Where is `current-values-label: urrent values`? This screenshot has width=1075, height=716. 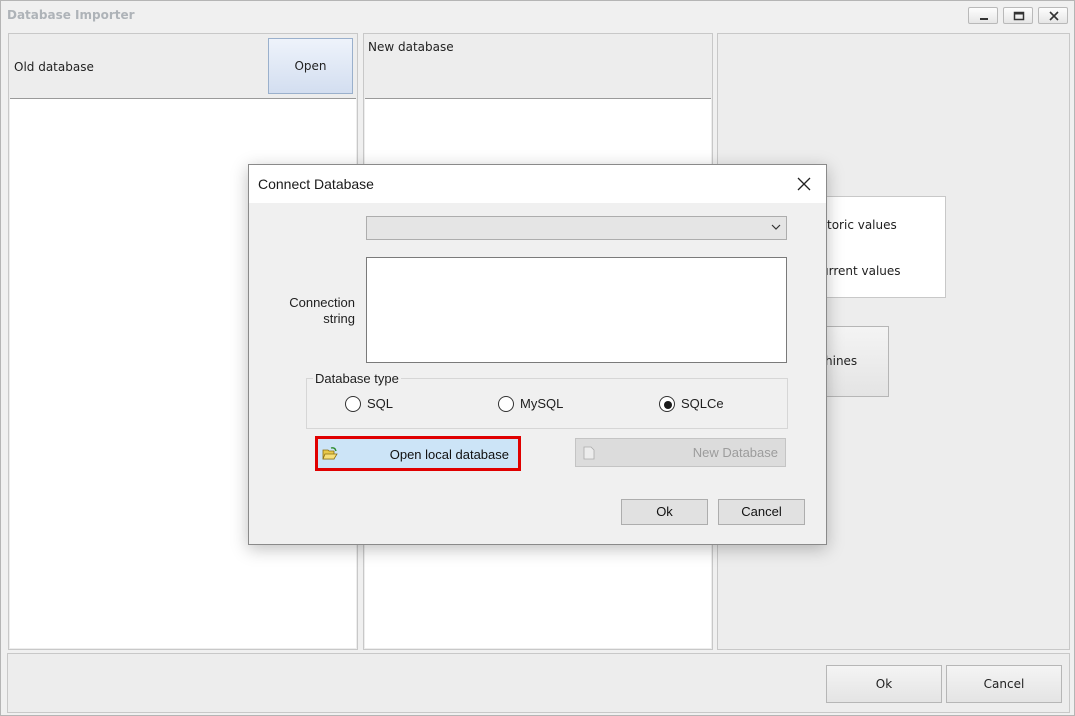
current-values-label: urrent values is located at coordinates (861, 271).